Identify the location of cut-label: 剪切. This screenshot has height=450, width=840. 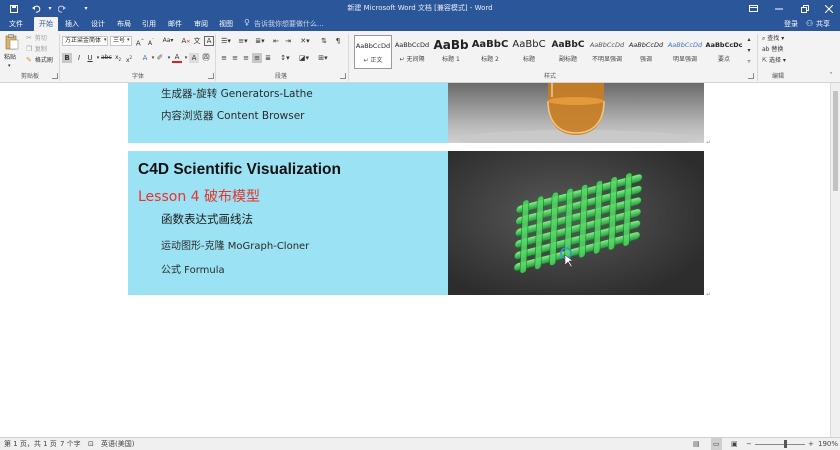
(40, 38).